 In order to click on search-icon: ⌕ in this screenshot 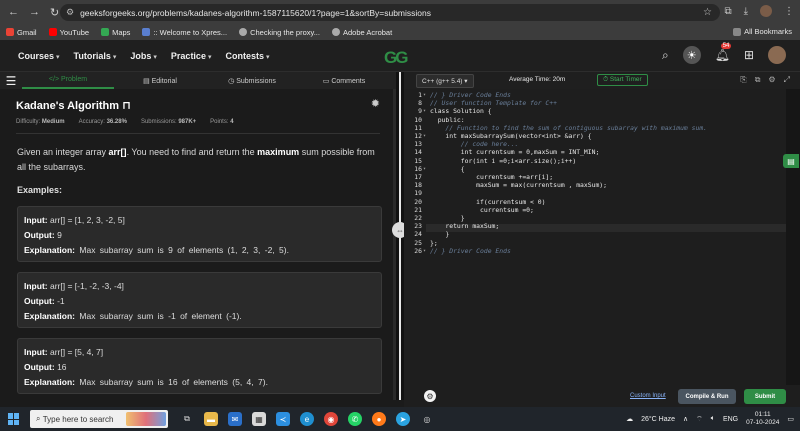, I will do `click(665, 55)`.